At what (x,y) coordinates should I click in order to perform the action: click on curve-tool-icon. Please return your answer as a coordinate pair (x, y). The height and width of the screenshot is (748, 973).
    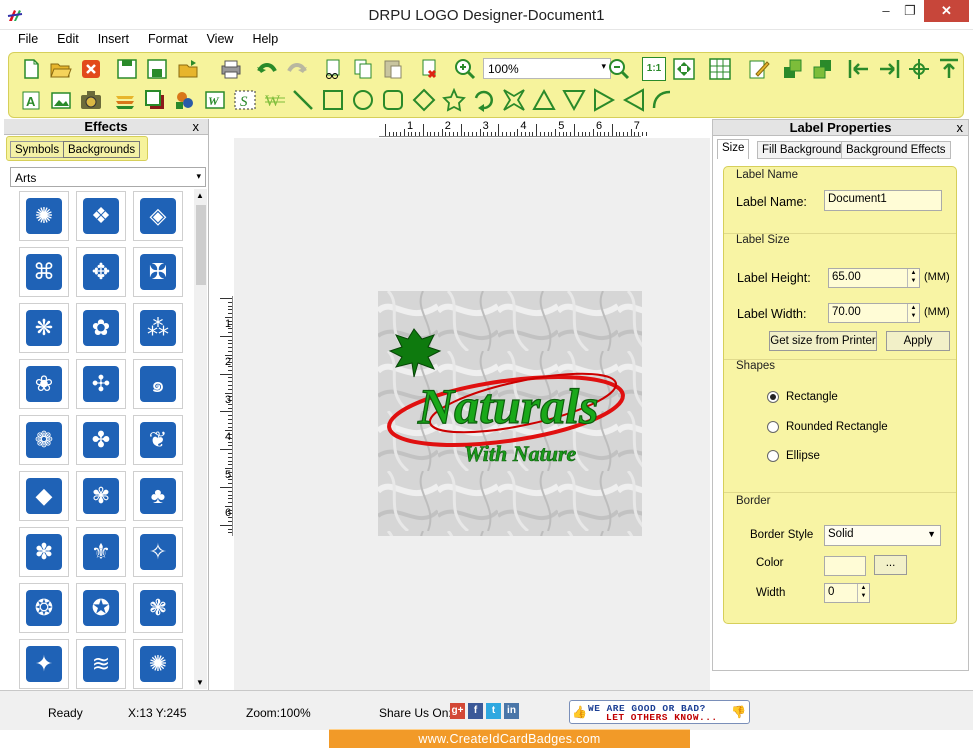
    Looking at the image, I should click on (662, 100).